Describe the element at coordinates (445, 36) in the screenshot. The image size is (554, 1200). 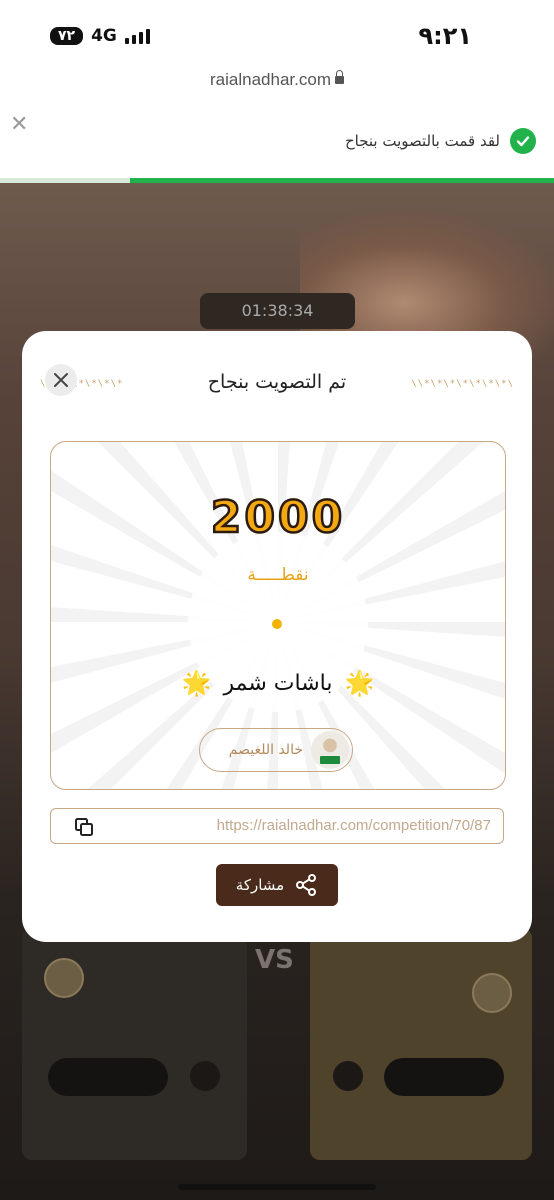
I see `clock: ٩:٢١` at that location.